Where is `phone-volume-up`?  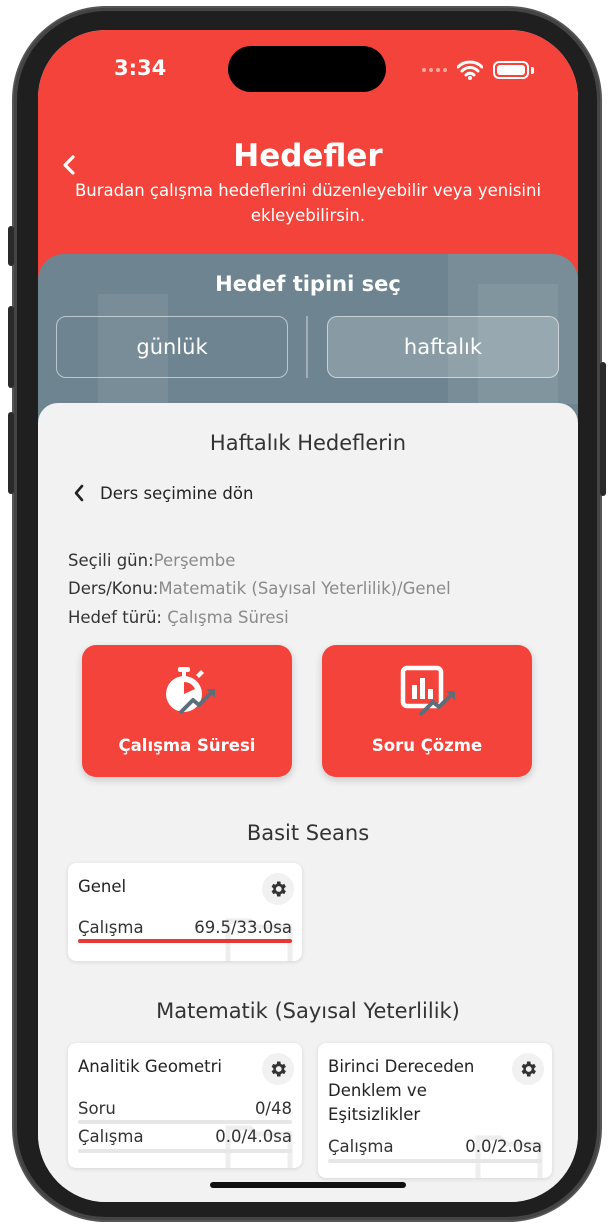 phone-volume-up is located at coordinates (11, 347).